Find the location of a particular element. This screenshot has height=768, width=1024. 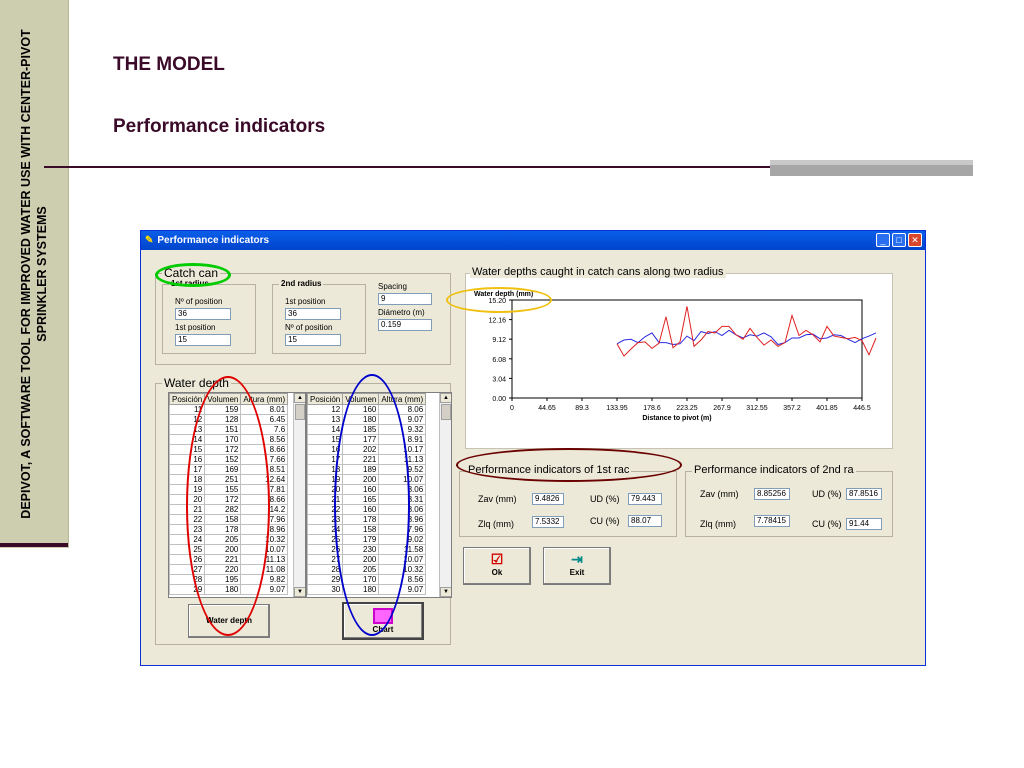

table-row: 18 189 9.52 is located at coordinates (367, 469).